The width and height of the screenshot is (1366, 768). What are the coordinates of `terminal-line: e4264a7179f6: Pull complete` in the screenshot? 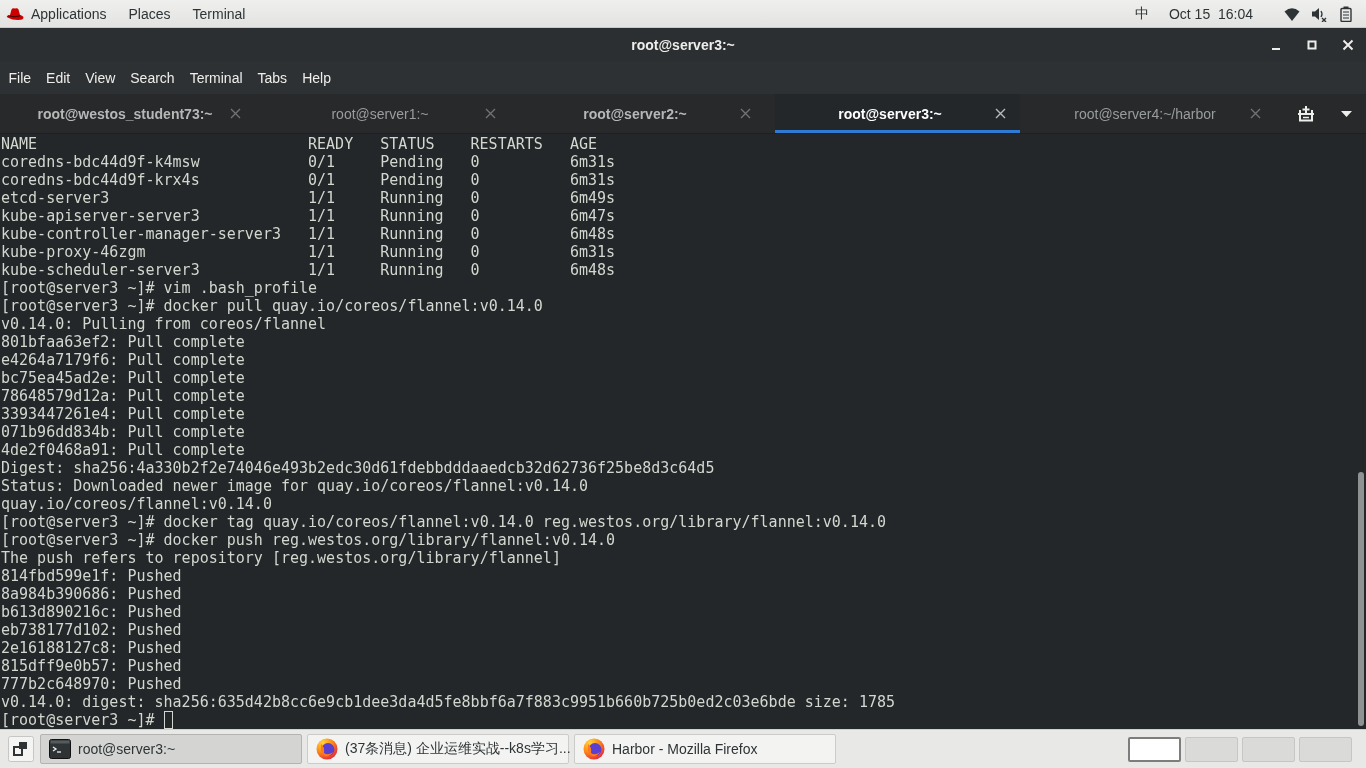 It's located at (123, 360).